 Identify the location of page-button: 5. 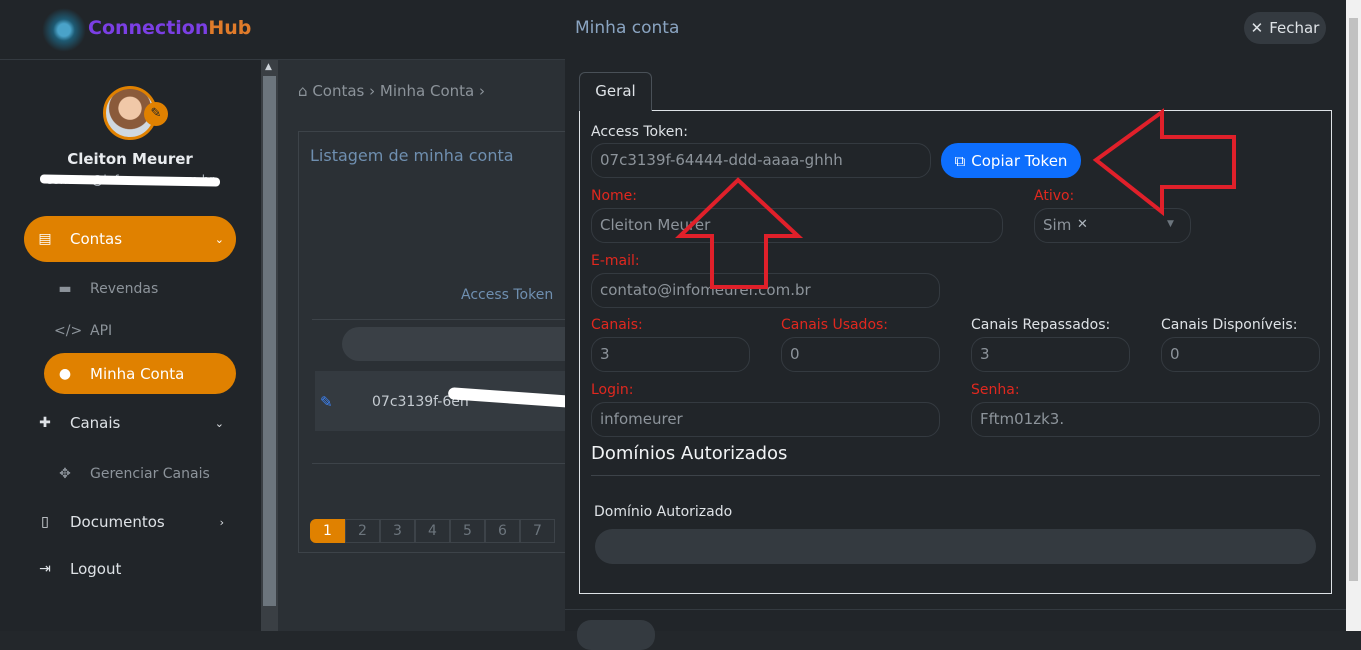
(467, 531).